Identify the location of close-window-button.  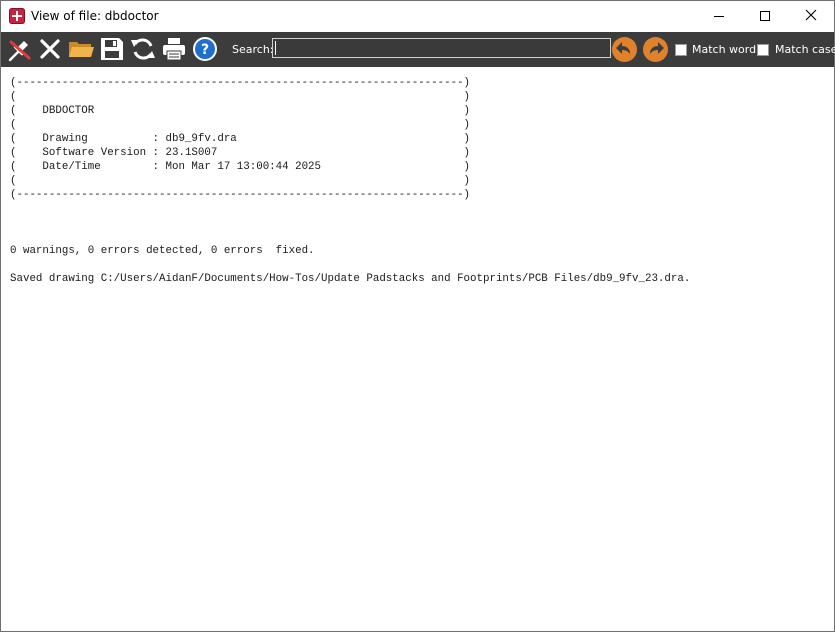
(811, 16).